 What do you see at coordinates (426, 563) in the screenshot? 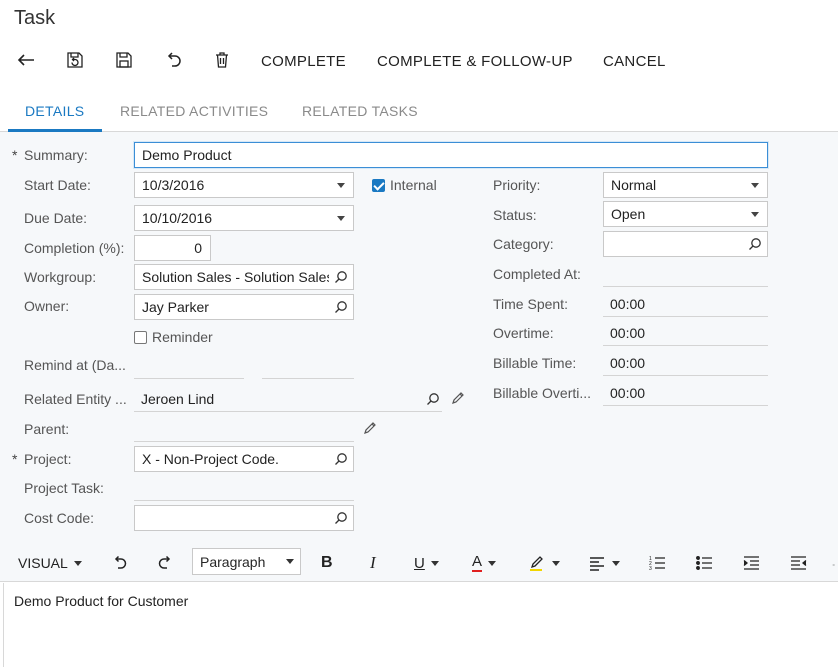
I see `underline-dropdown: U` at bounding box center [426, 563].